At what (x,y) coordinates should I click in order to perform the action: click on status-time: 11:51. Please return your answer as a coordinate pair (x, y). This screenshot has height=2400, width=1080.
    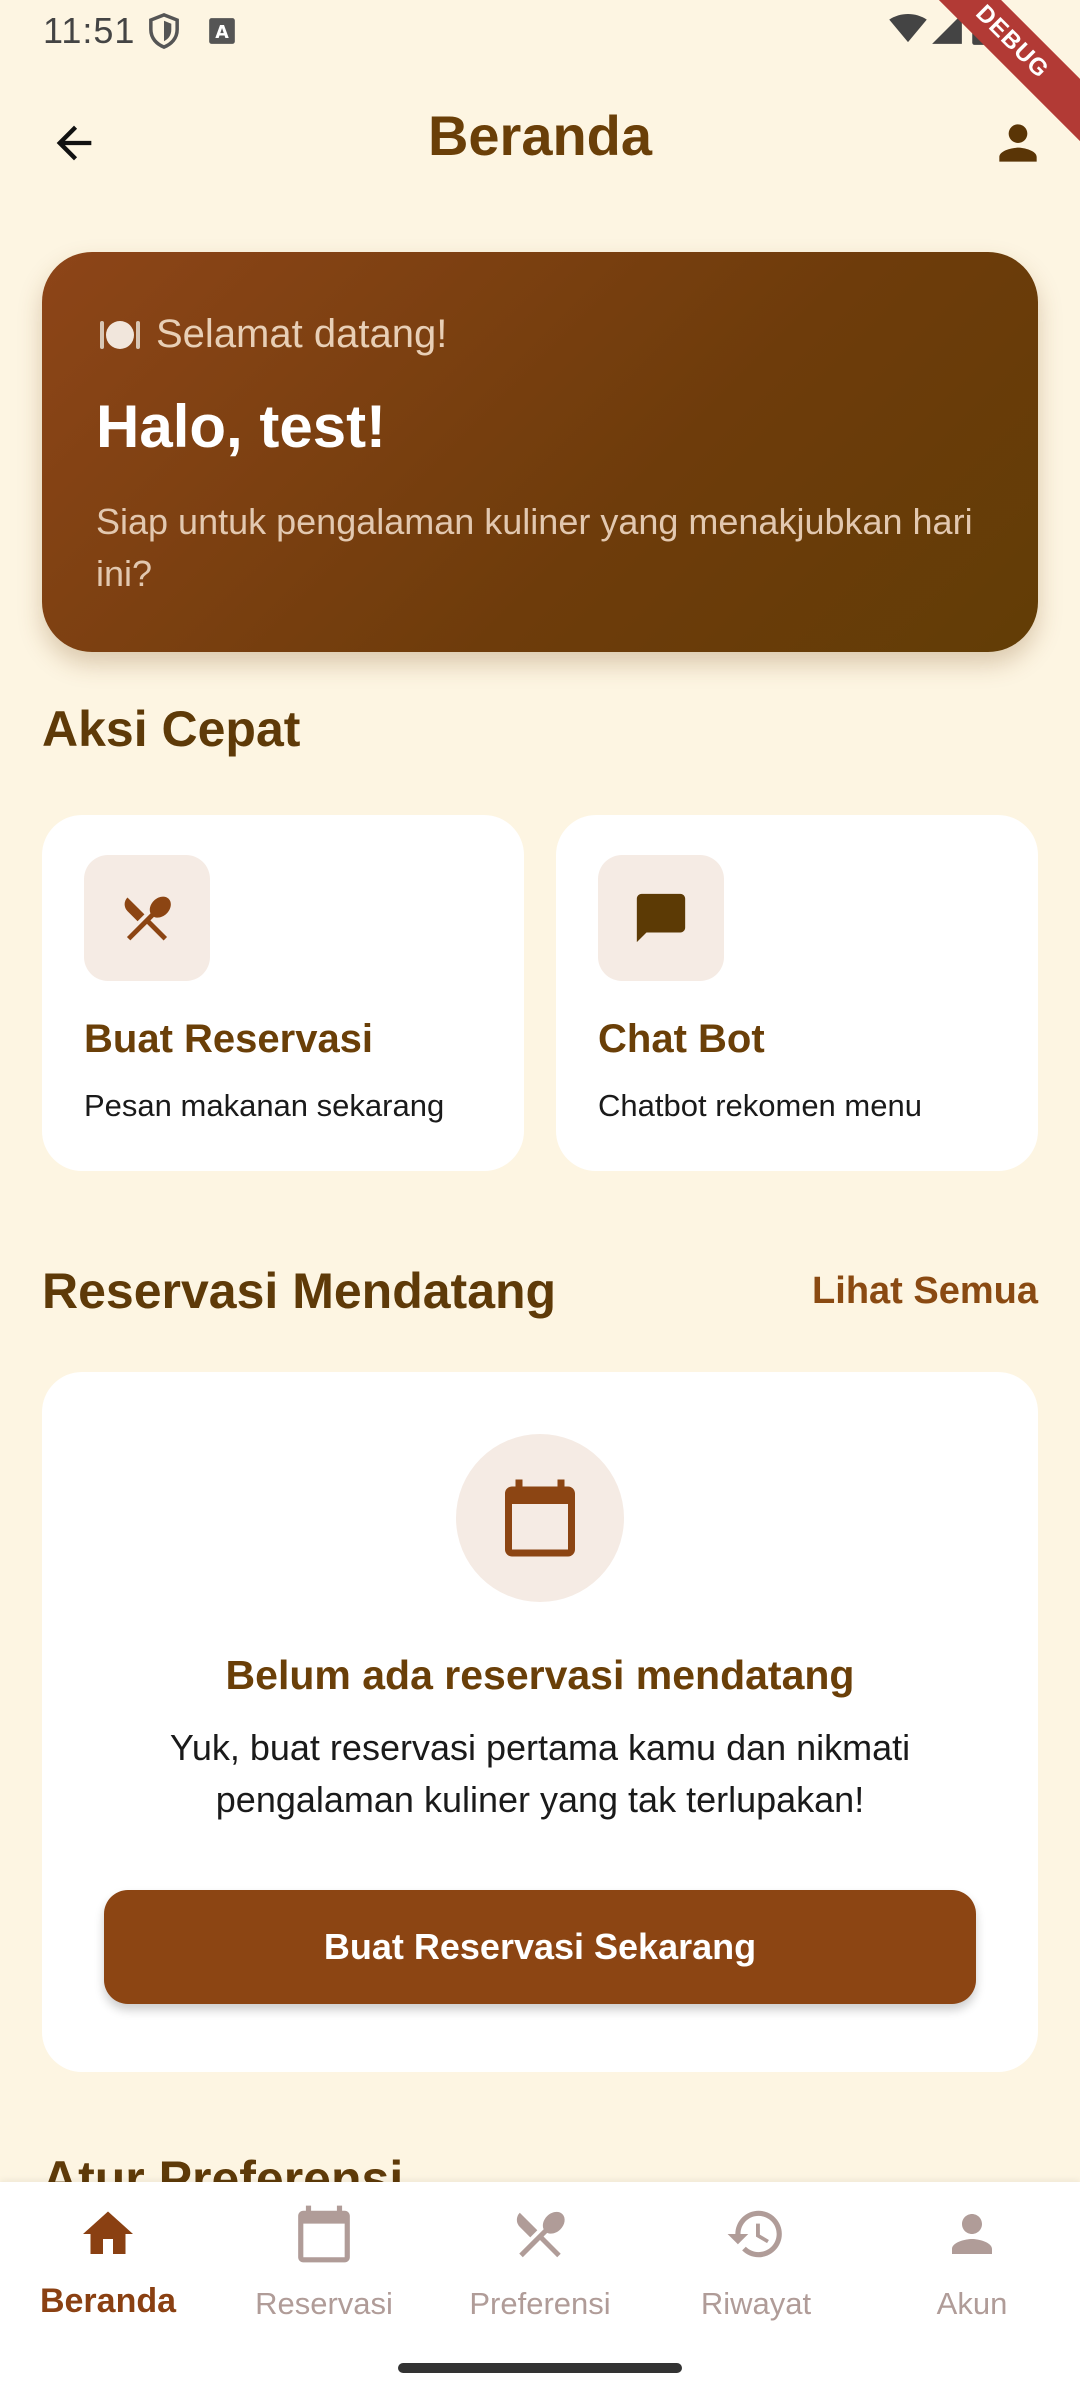
    Looking at the image, I should click on (89, 30).